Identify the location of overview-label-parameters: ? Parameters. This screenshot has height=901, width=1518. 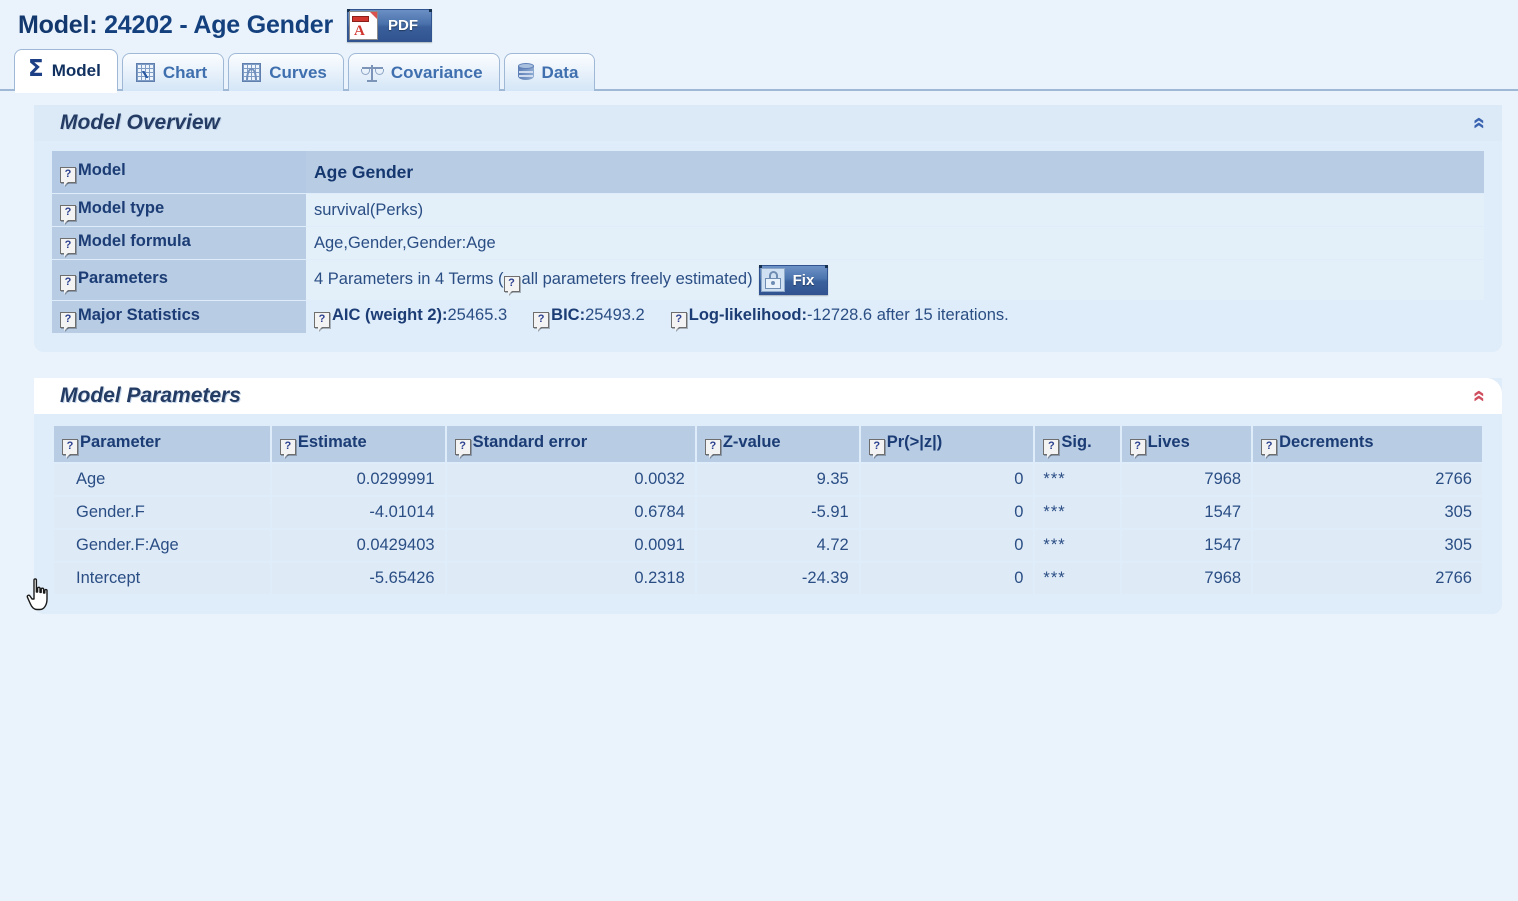
(179, 280).